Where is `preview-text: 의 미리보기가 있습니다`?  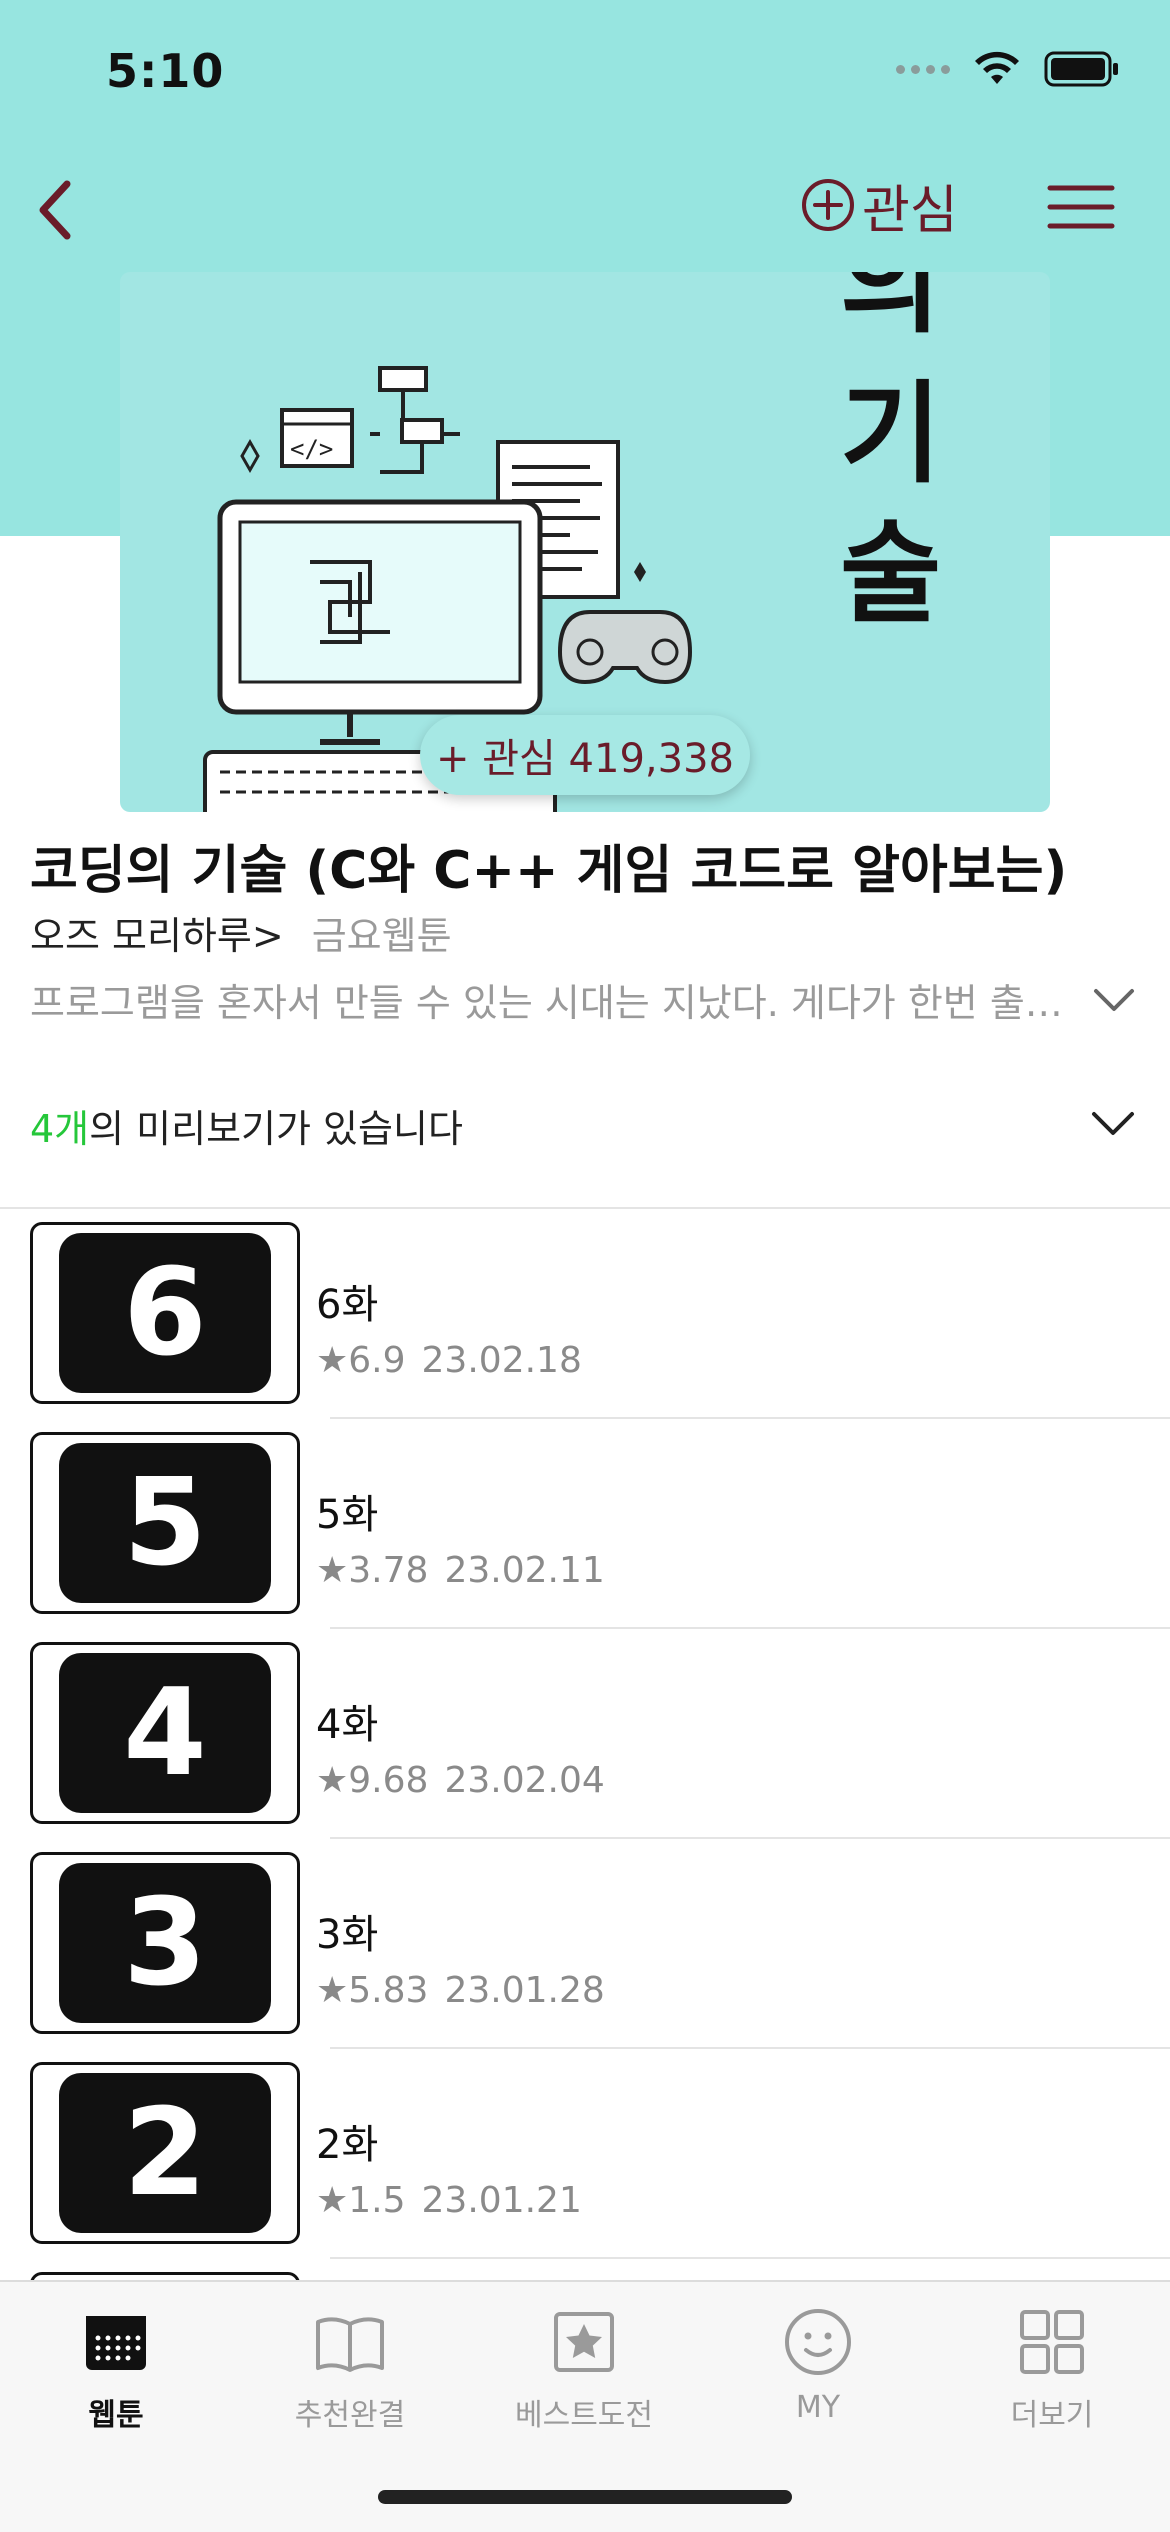
preview-text: 의 미리보기가 있습니다 is located at coordinates (276, 1129).